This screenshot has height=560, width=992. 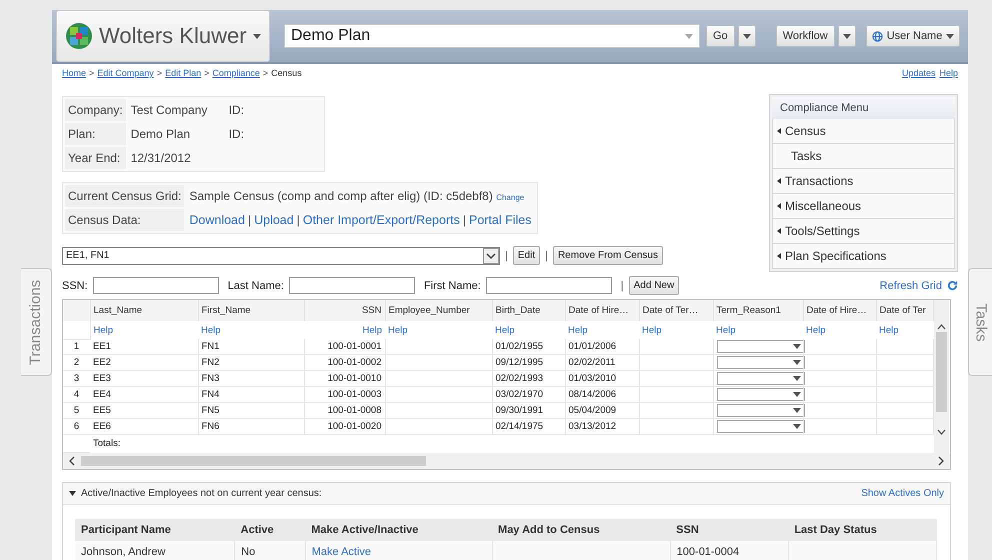 I want to click on row-number: 4, so click(x=76, y=394).